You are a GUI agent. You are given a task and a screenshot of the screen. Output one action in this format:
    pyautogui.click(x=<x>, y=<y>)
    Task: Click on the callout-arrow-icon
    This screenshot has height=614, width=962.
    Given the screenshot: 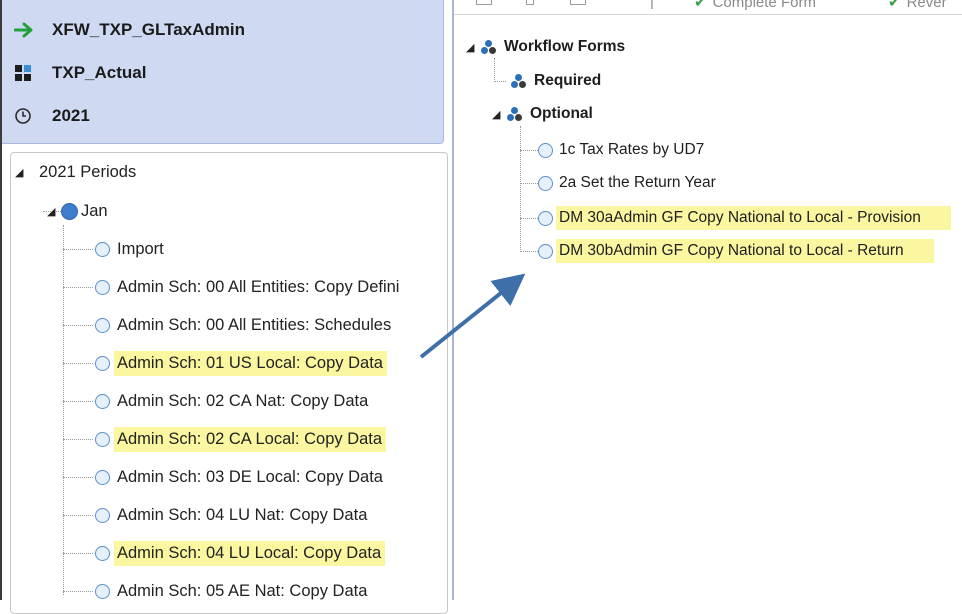 What is the action you would take?
    pyautogui.click(x=472, y=316)
    